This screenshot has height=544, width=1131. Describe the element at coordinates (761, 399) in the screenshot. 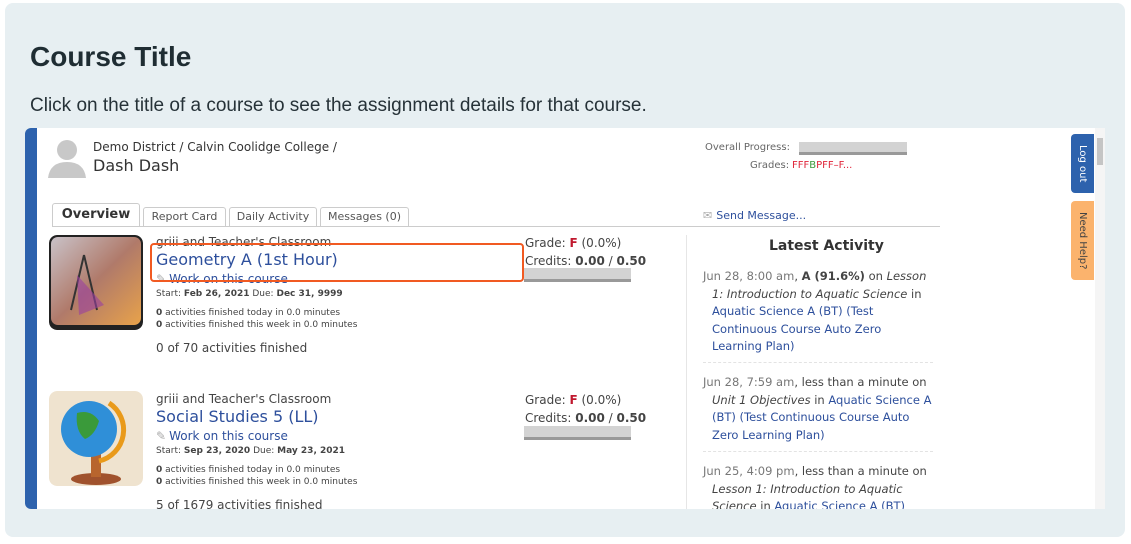

I see `activity-item: Unit 1 Objectives` at that location.